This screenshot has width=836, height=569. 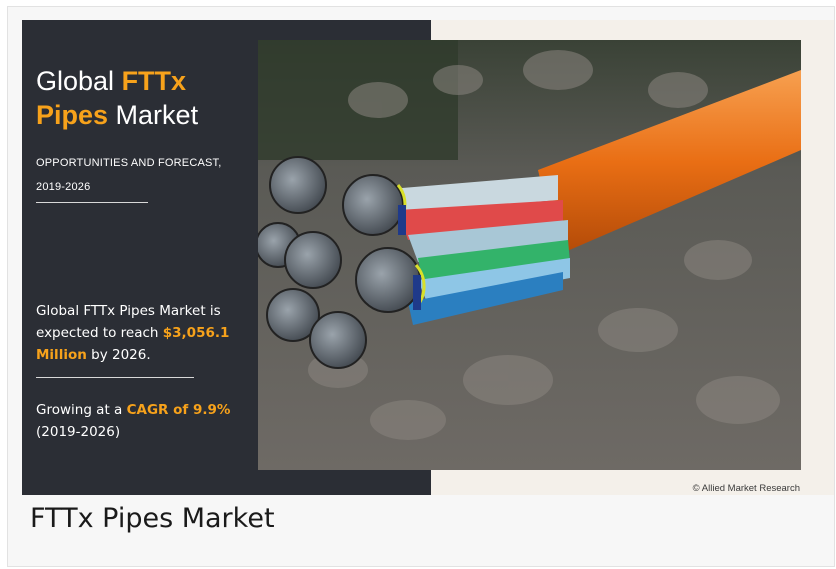 I want to click on fact1-suffix: by 2026., so click(x=118, y=355).